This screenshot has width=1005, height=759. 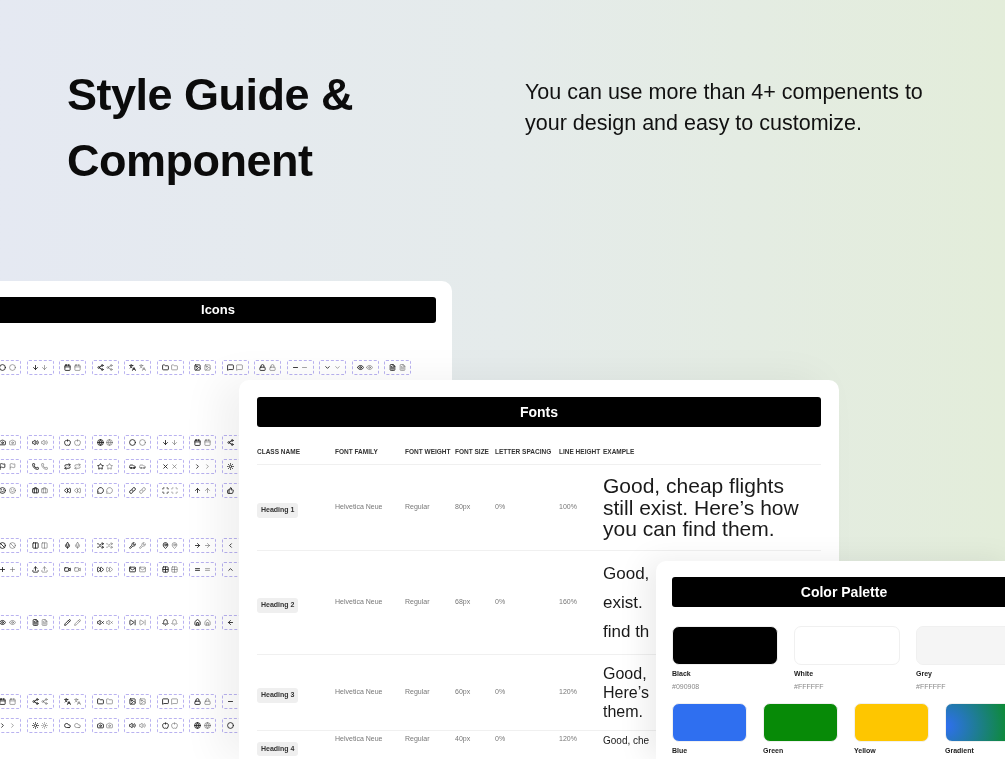 I want to click on example-text: Here’s, so click(x=626, y=692).